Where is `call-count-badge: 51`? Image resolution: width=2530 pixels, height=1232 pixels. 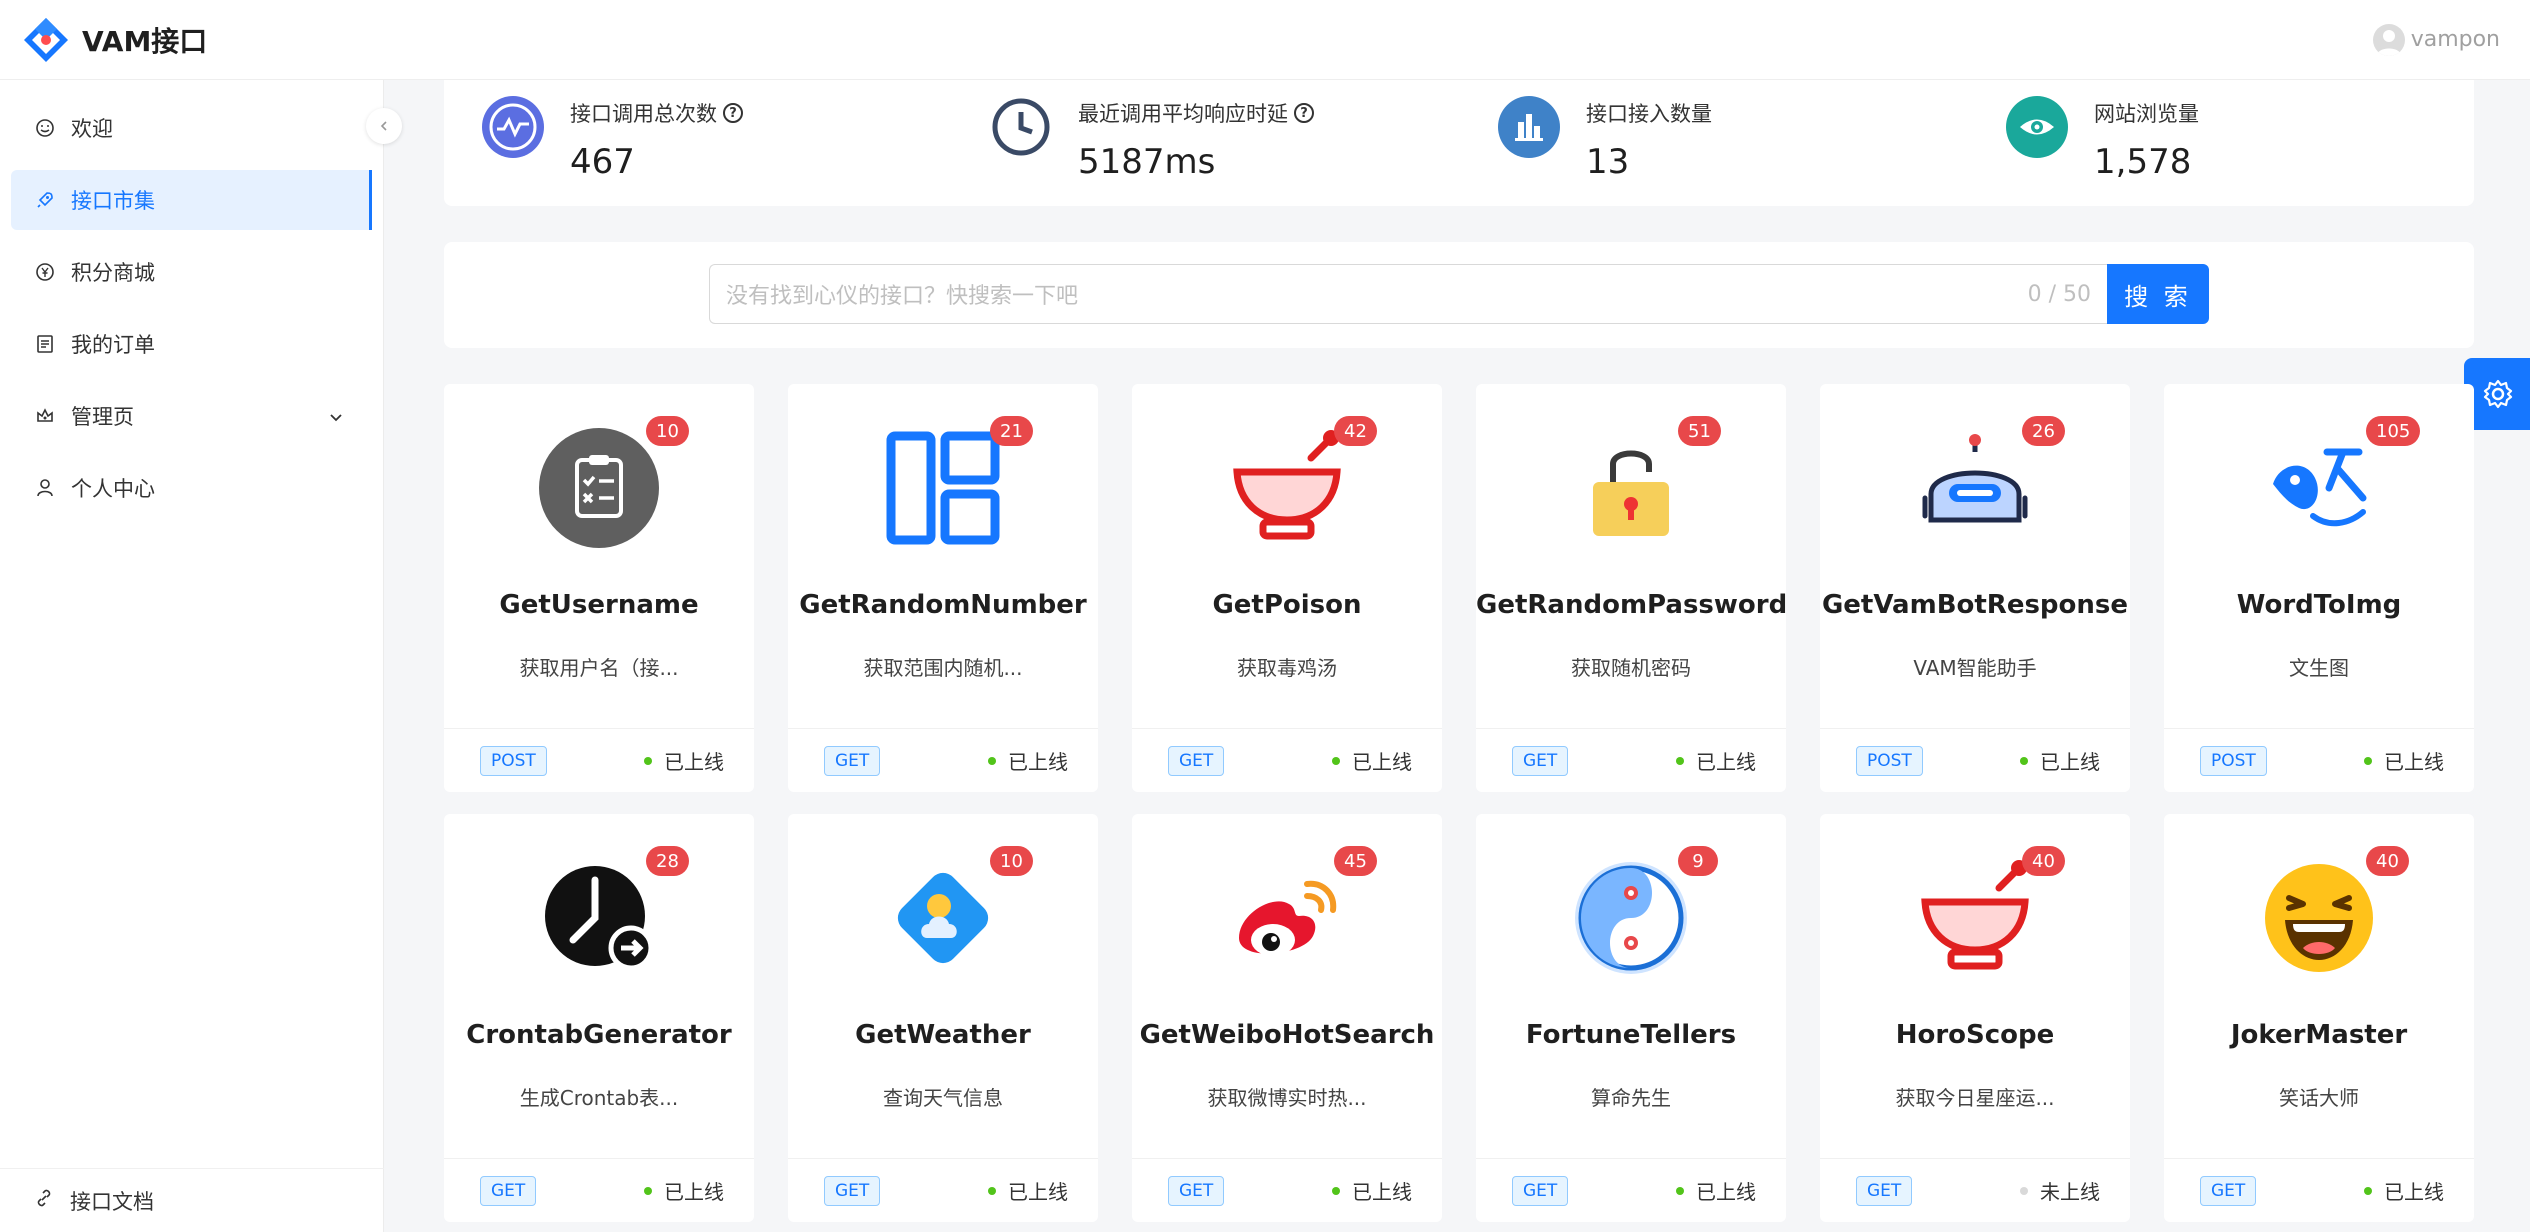
call-count-badge: 51 is located at coordinates (1699, 431).